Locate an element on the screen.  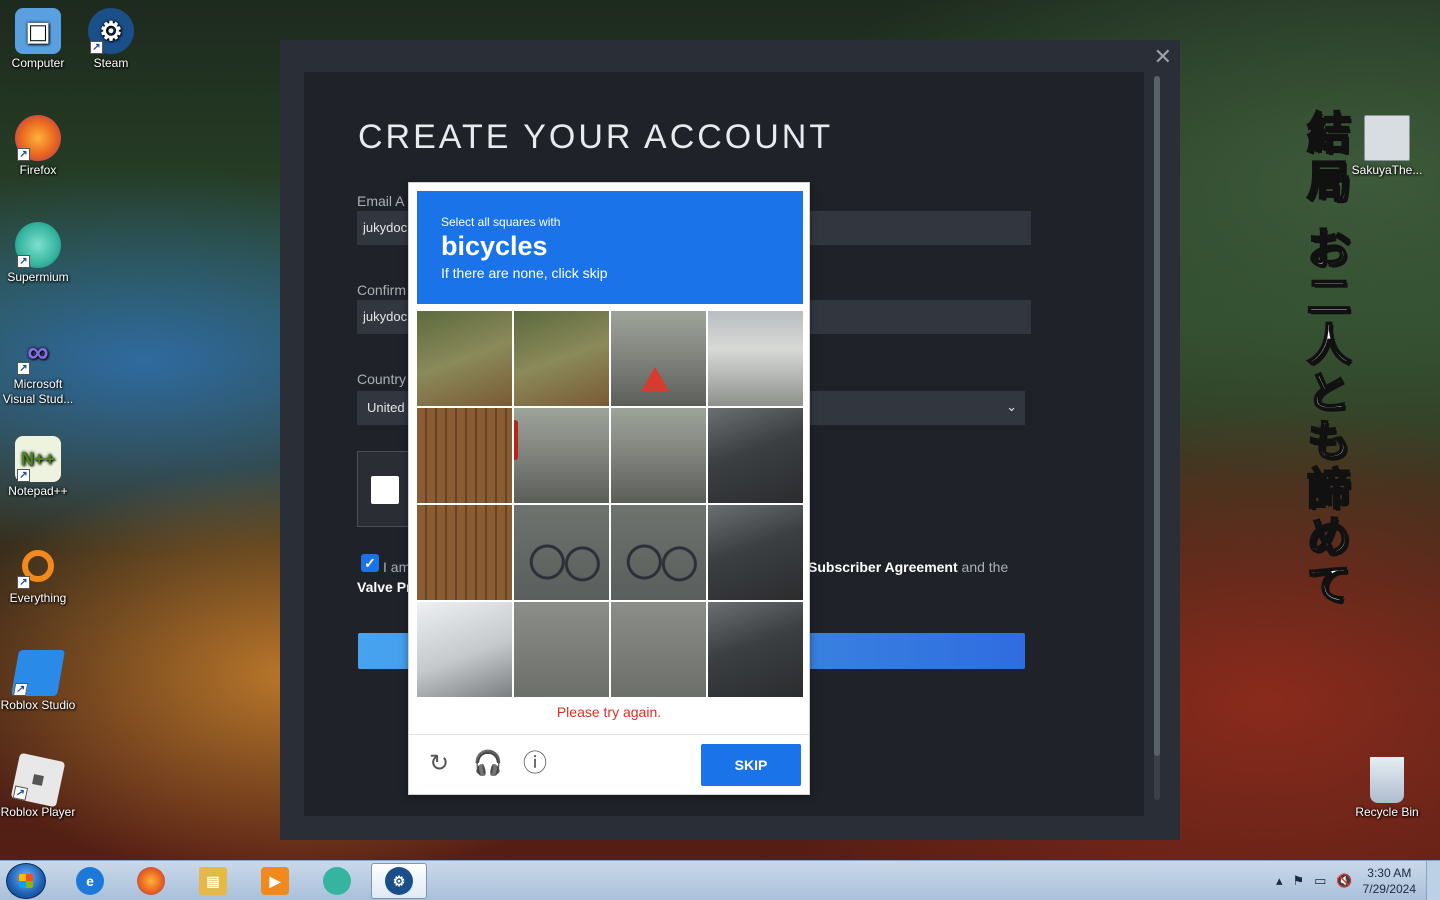
everything-icon: ↗ is located at coordinates (38, 566).